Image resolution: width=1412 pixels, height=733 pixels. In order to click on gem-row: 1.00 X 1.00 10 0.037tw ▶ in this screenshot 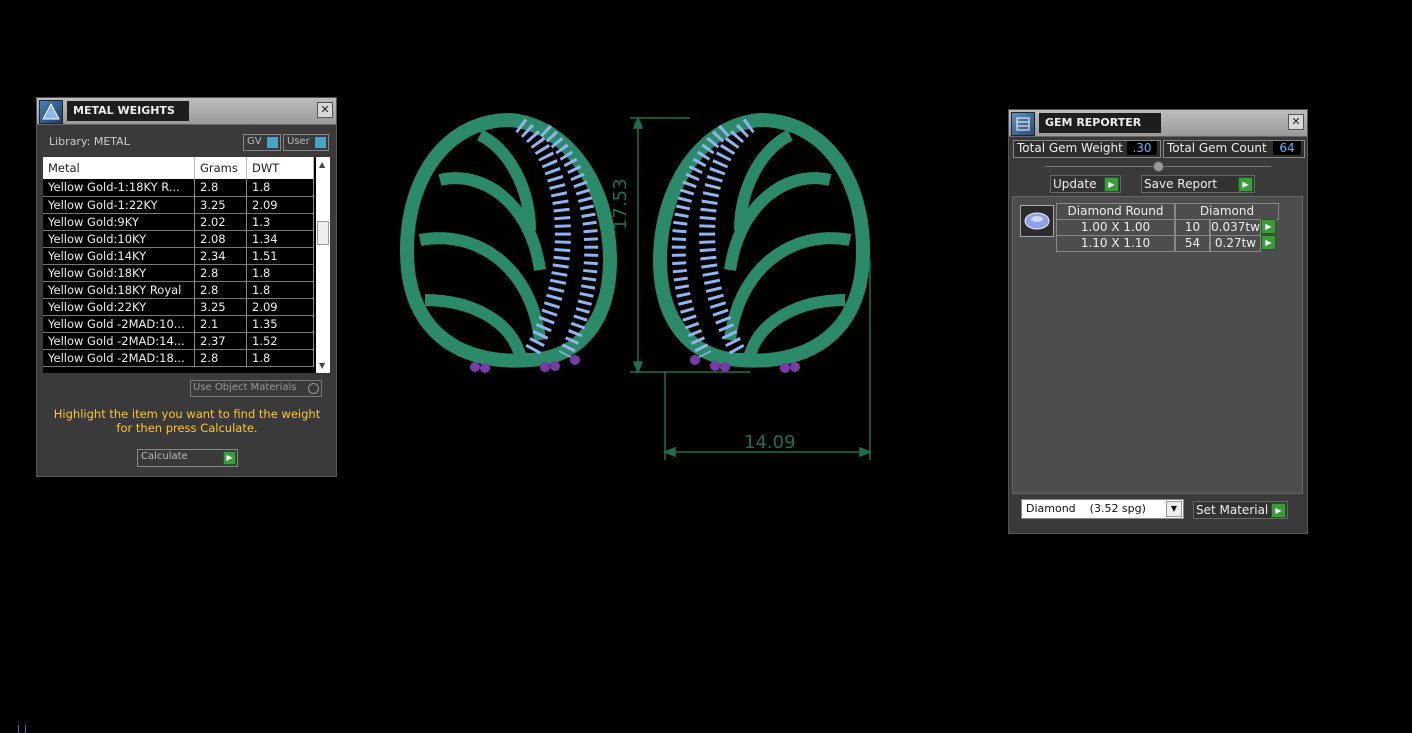, I will do `click(1176, 227)`.